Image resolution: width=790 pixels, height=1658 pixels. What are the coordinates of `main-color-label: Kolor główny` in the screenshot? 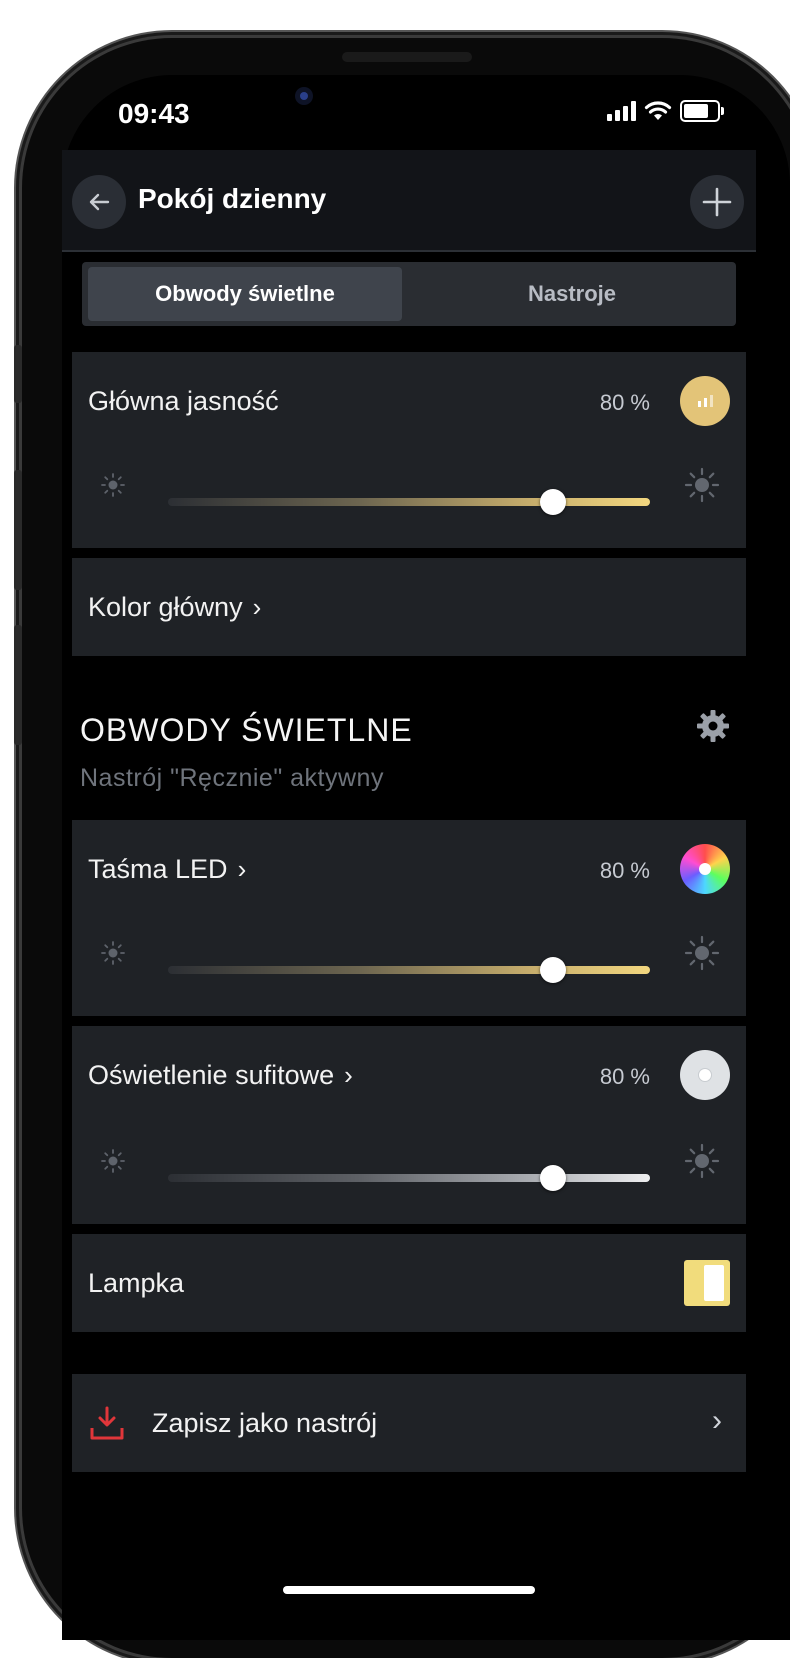 It's located at (165, 607).